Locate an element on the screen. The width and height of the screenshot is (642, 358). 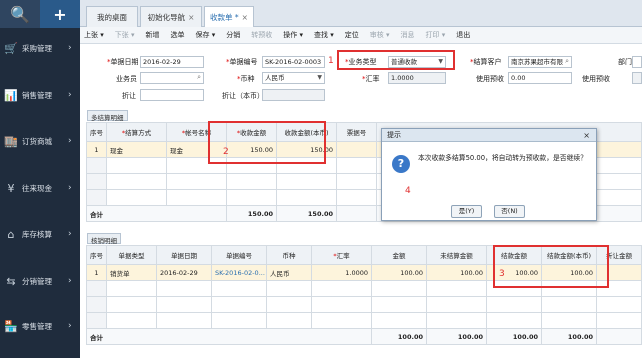
question-icon: ? is located at coordinates (401, 164).